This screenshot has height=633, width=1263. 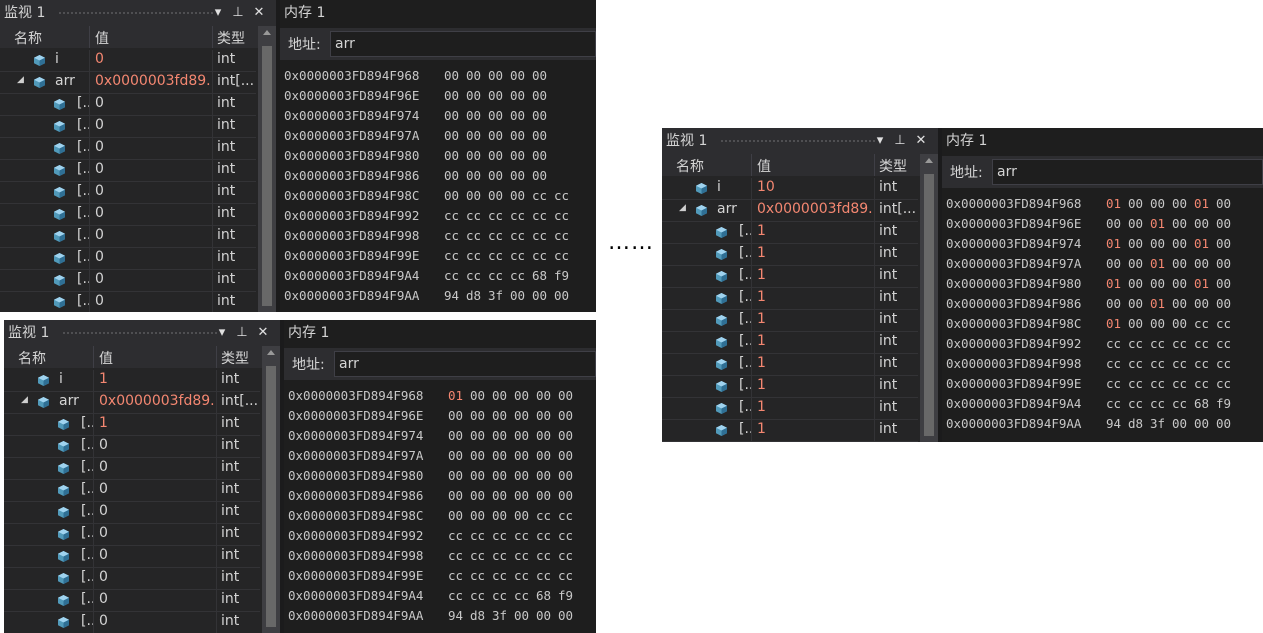 What do you see at coordinates (1205, 404) in the screenshot?
I see `memory-byte: 68` at bounding box center [1205, 404].